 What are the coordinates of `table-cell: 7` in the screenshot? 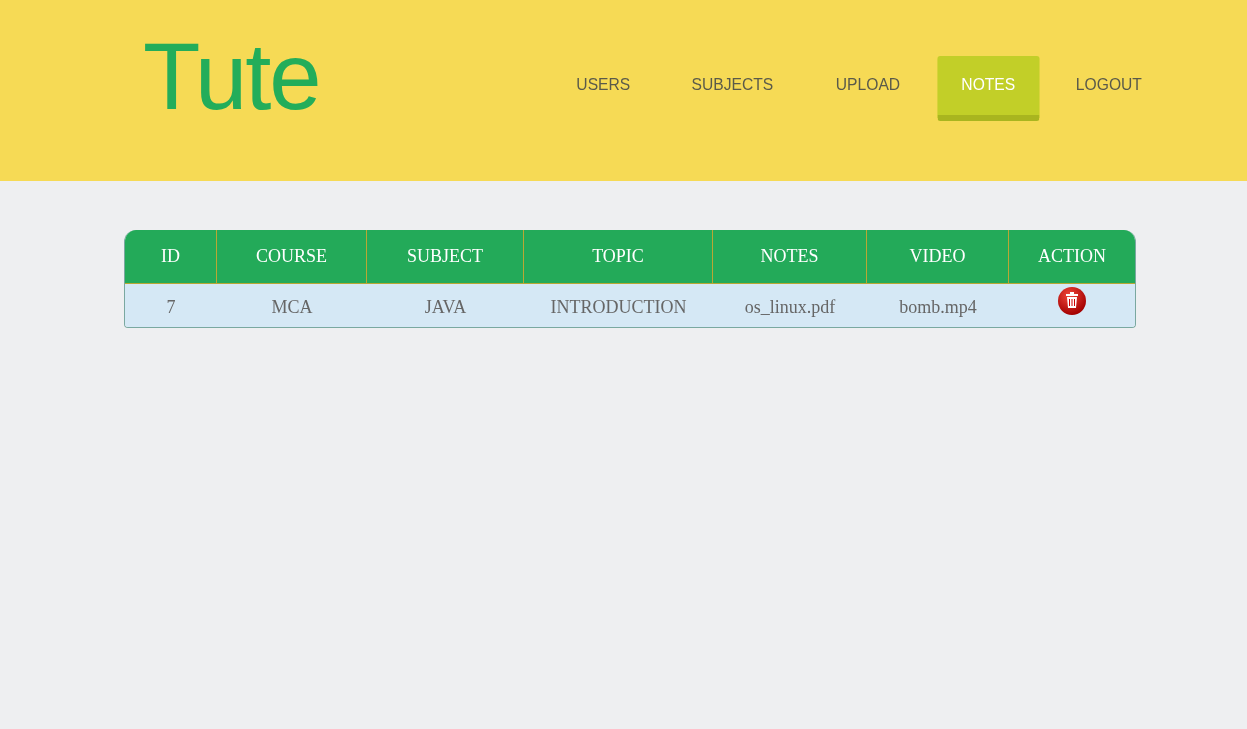 It's located at (171, 305).